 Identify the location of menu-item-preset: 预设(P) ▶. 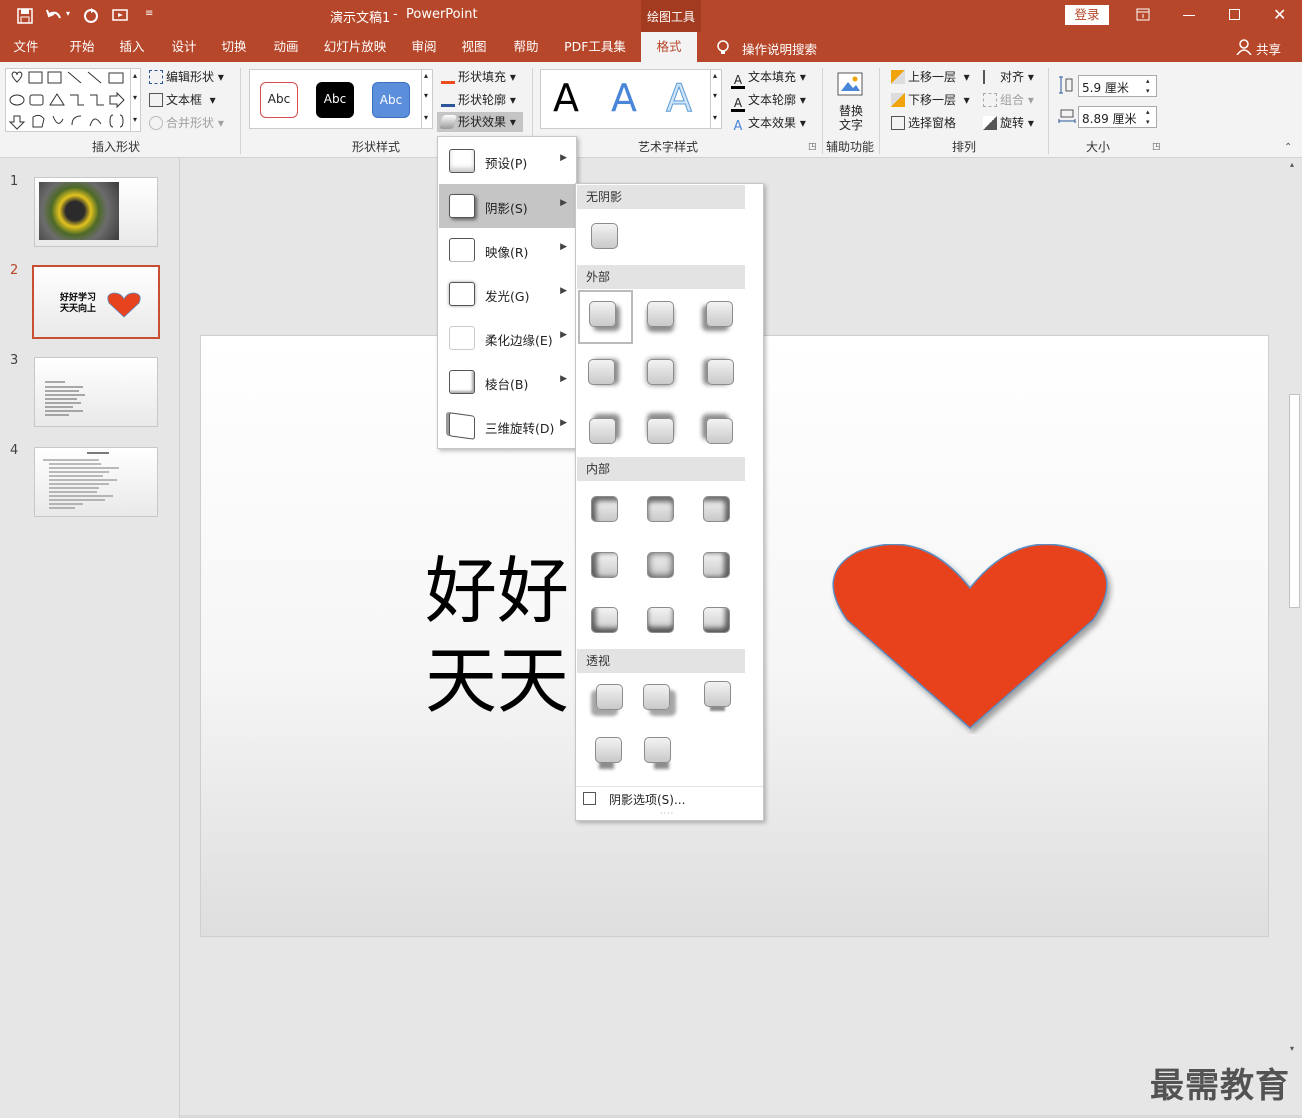
(507, 161).